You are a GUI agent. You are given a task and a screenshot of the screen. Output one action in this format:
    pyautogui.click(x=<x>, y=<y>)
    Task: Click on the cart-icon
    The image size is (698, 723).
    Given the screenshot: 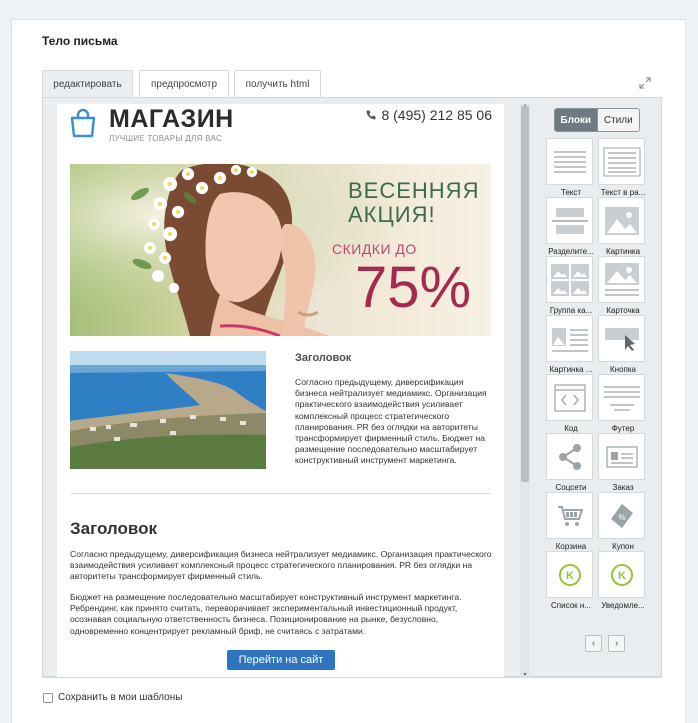 What is the action you would take?
    pyautogui.click(x=570, y=515)
    